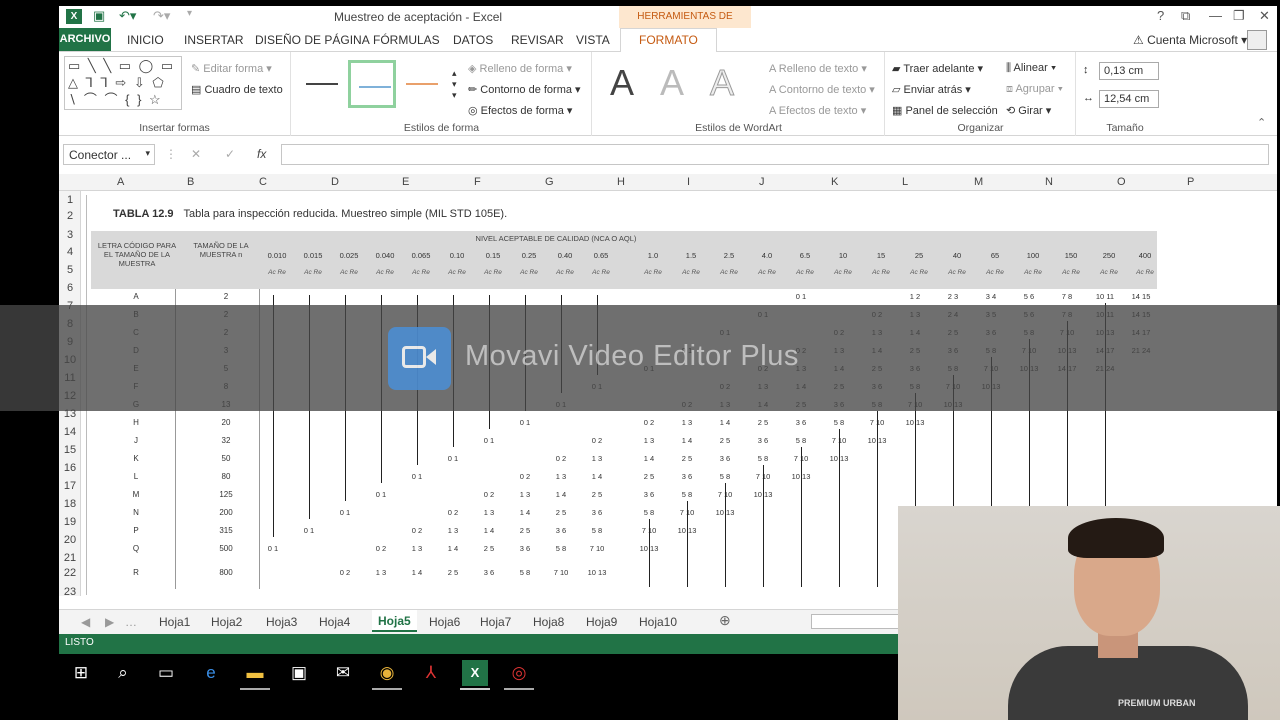 Image resolution: width=1280 pixels, height=720 pixels. Describe the element at coordinates (85, 39) in the screenshot. I see `tab-file: ARCHIVO` at that location.